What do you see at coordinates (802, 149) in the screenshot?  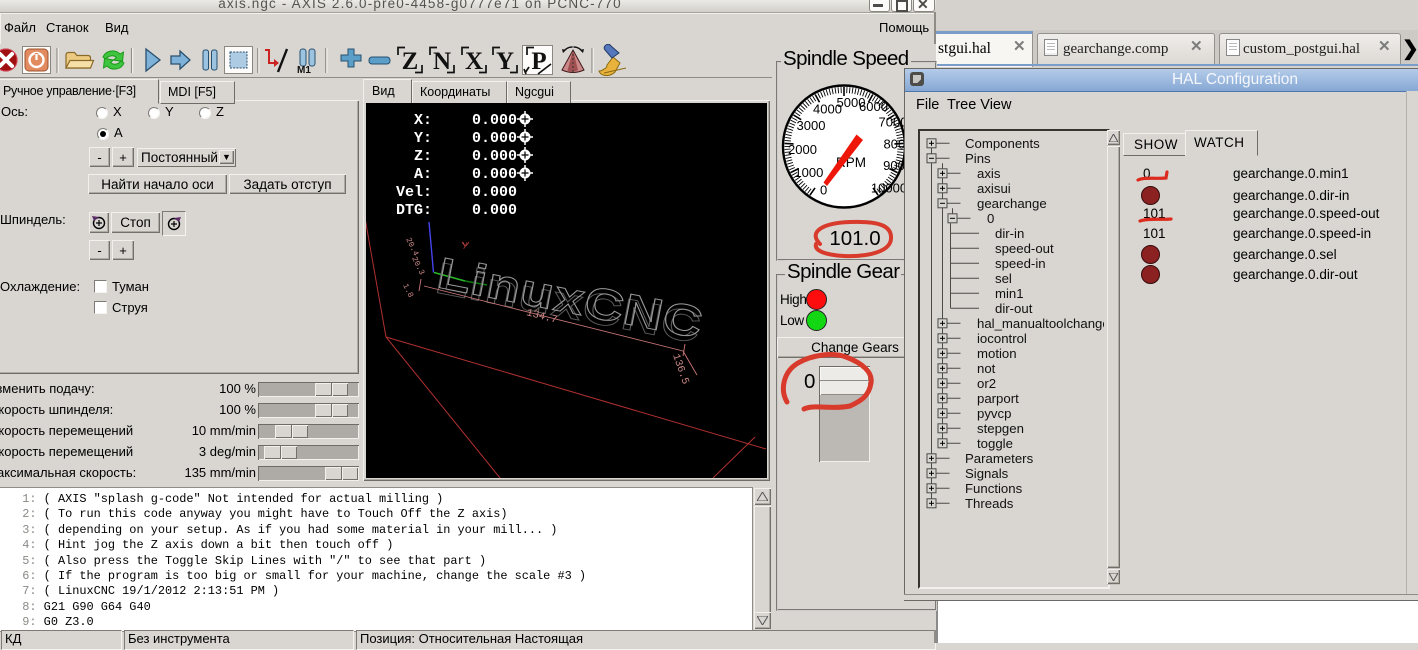 I see `svg-text: 2000` at bounding box center [802, 149].